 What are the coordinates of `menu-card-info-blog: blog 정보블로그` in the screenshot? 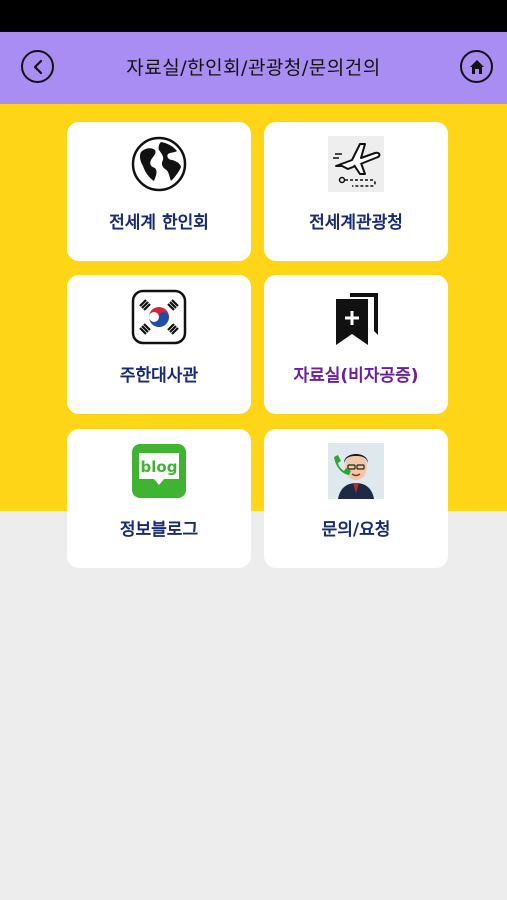 It's located at (159, 498).